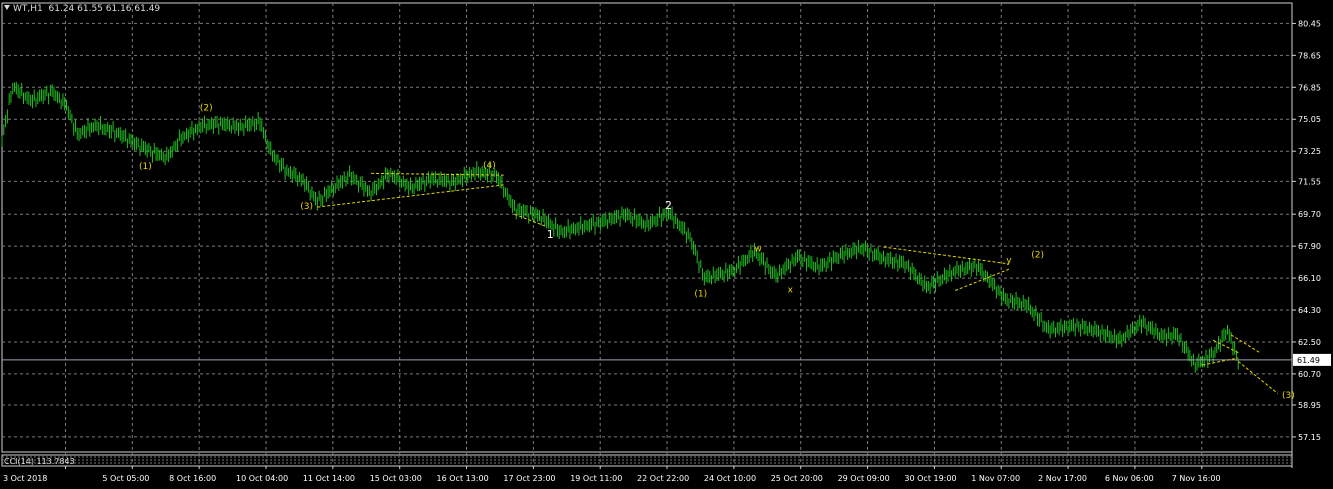  I want to click on price-tick-label: 58.95, so click(1309, 405).